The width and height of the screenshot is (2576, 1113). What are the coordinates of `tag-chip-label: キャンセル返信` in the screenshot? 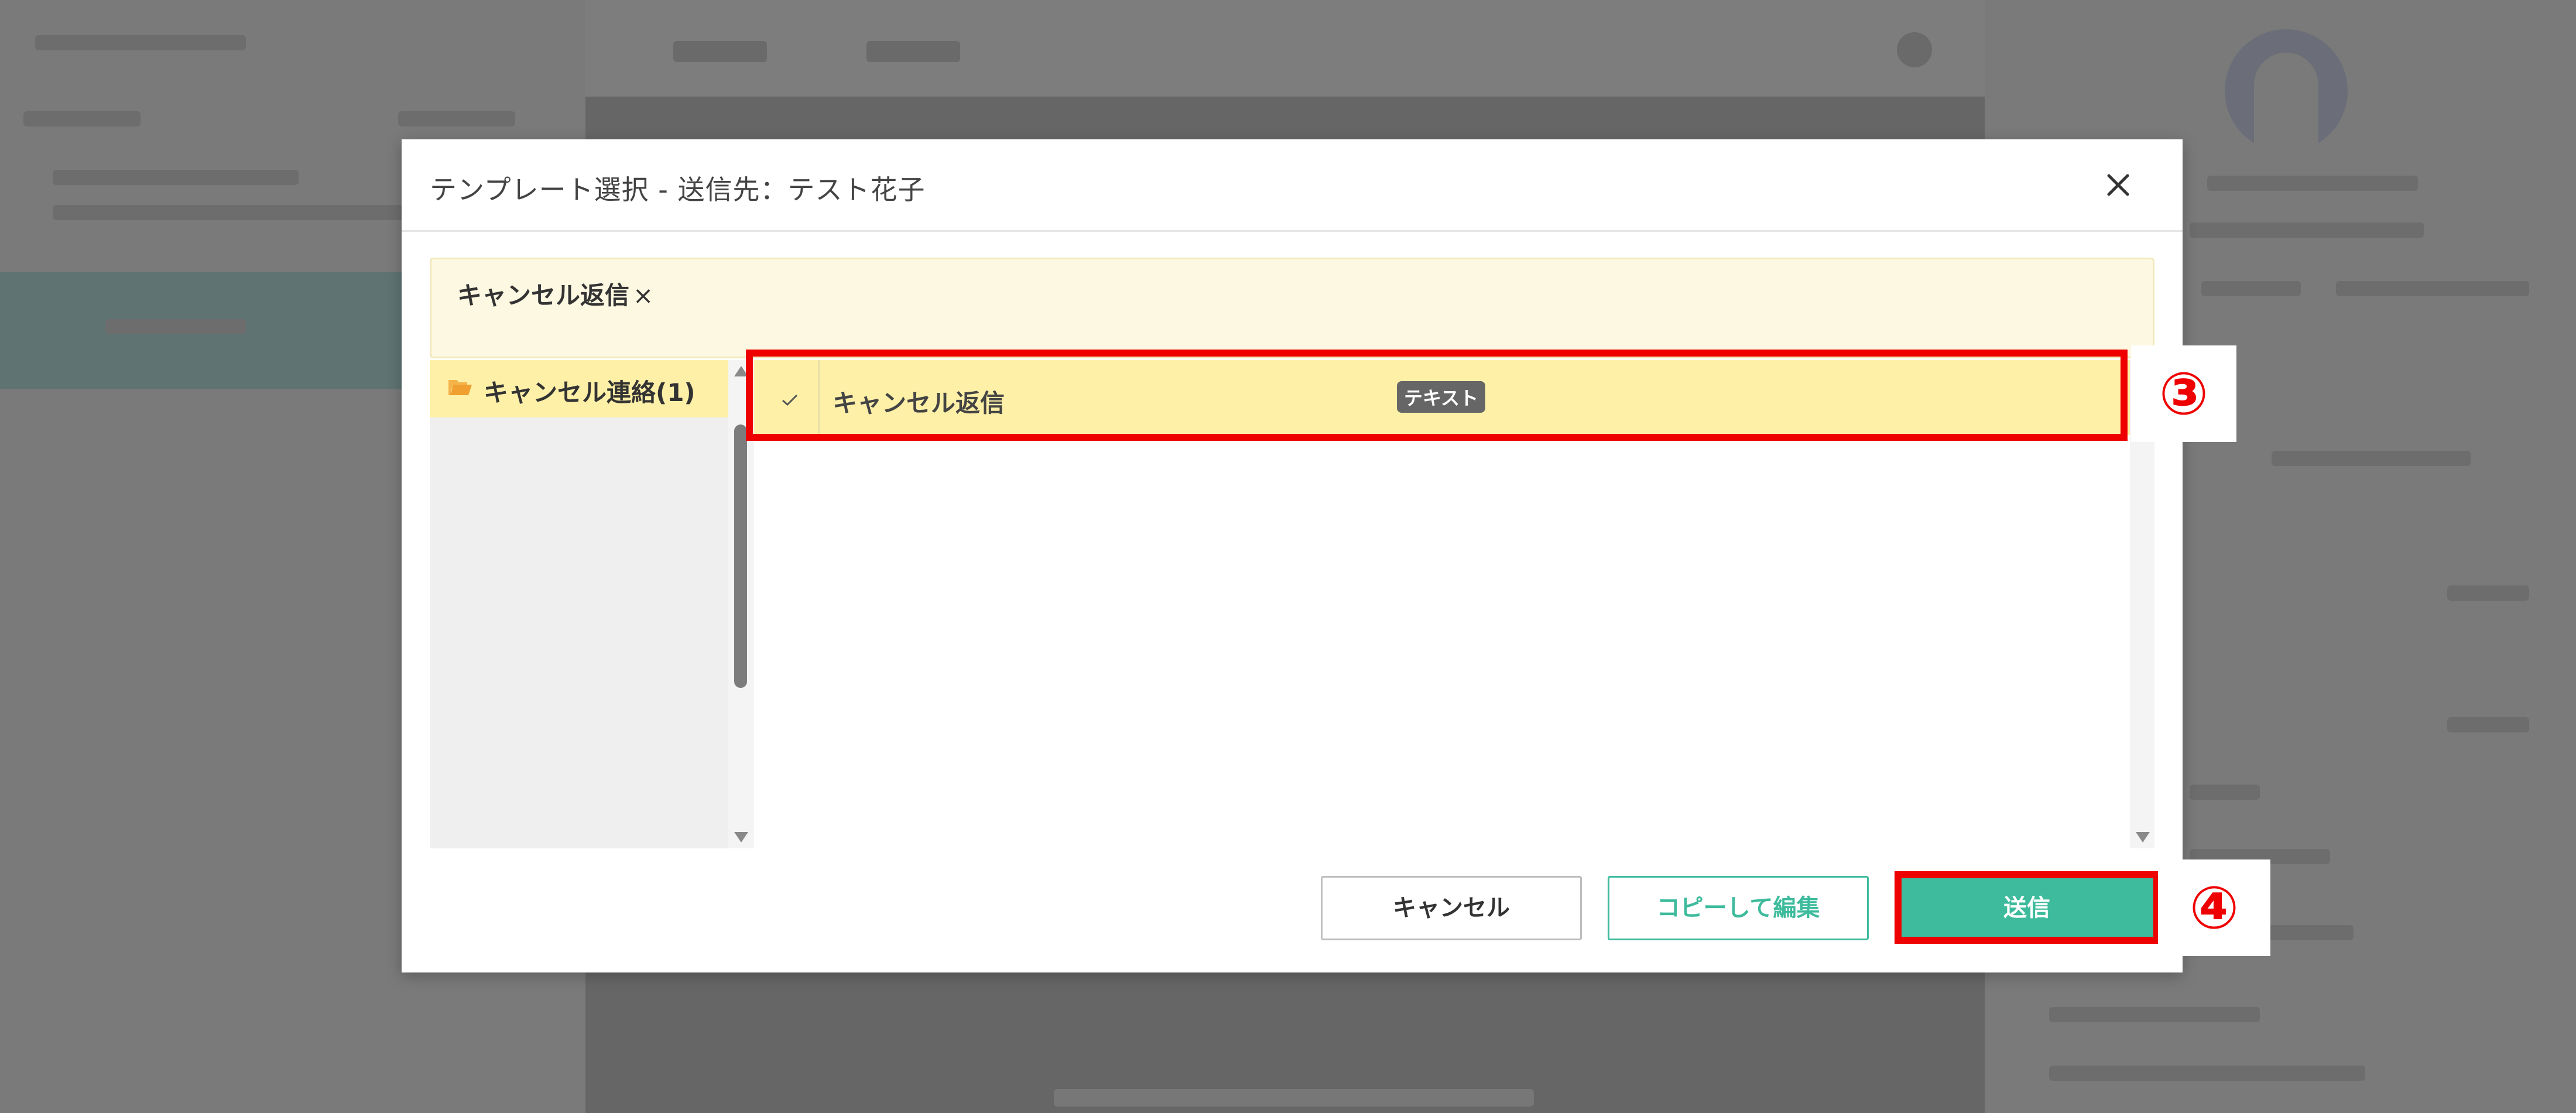 It's located at (543, 295).